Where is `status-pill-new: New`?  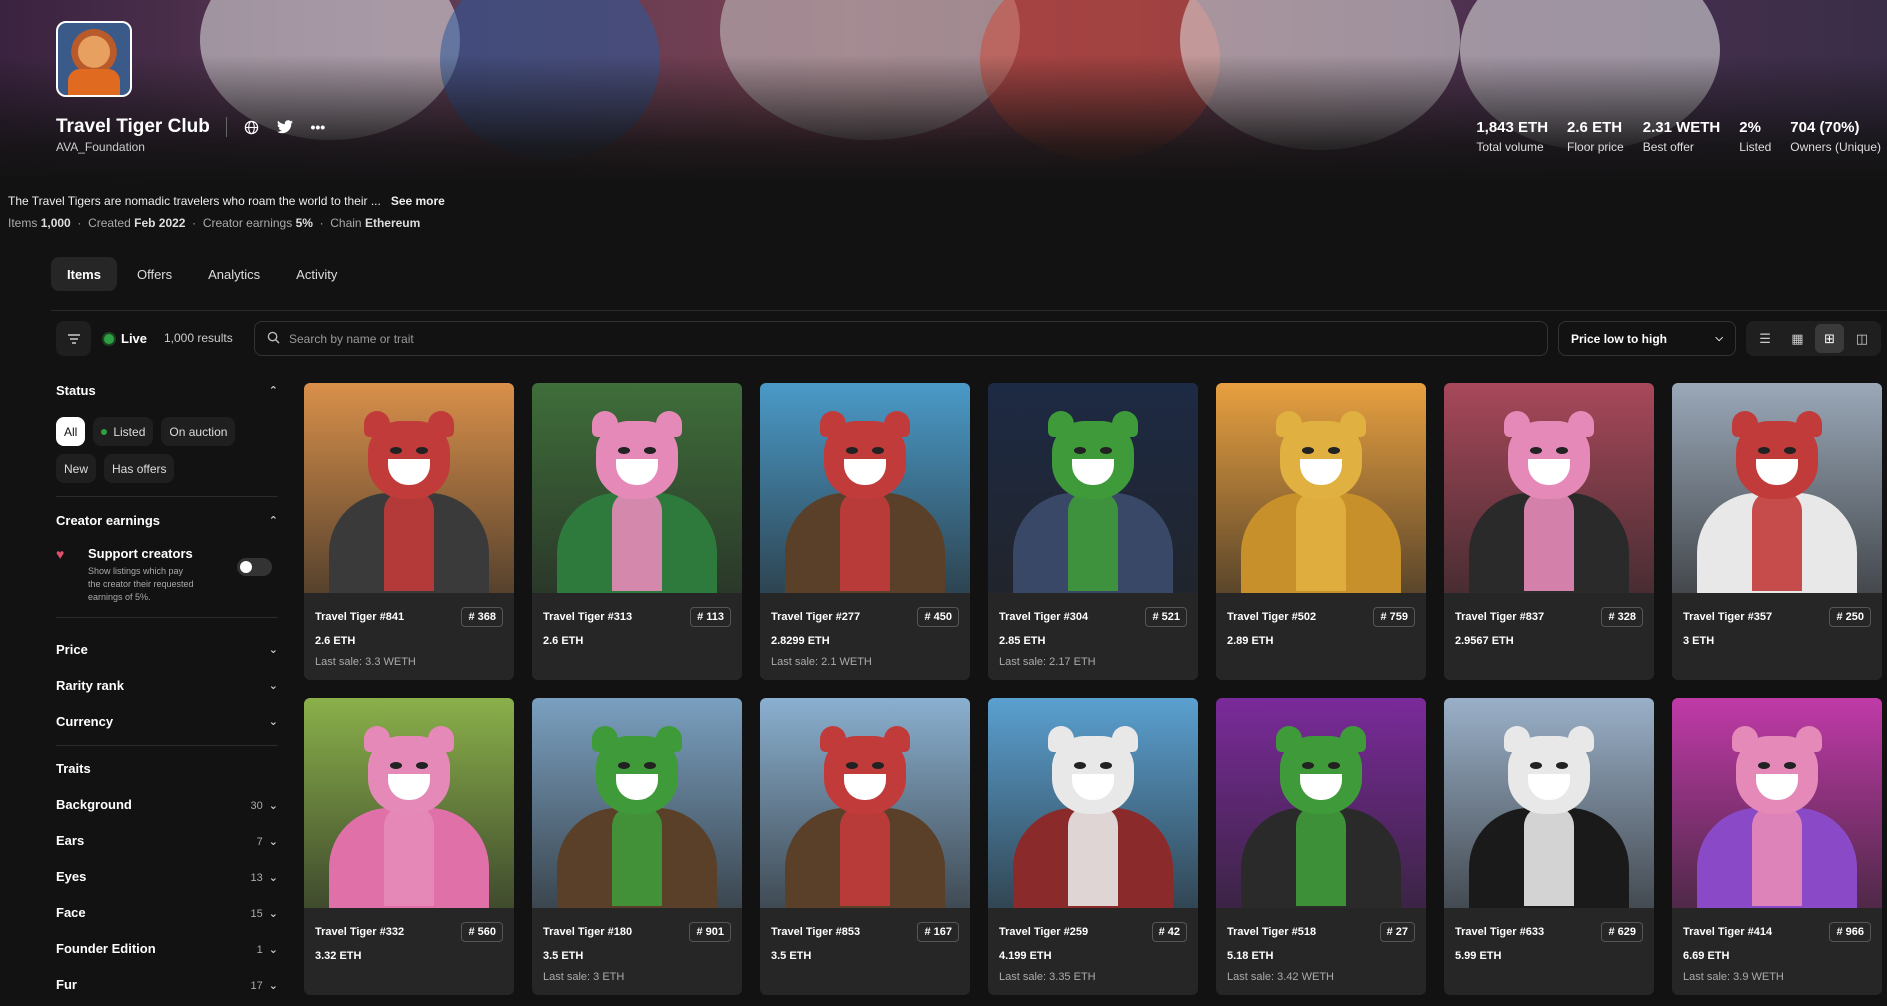 status-pill-new: New is located at coordinates (76, 468).